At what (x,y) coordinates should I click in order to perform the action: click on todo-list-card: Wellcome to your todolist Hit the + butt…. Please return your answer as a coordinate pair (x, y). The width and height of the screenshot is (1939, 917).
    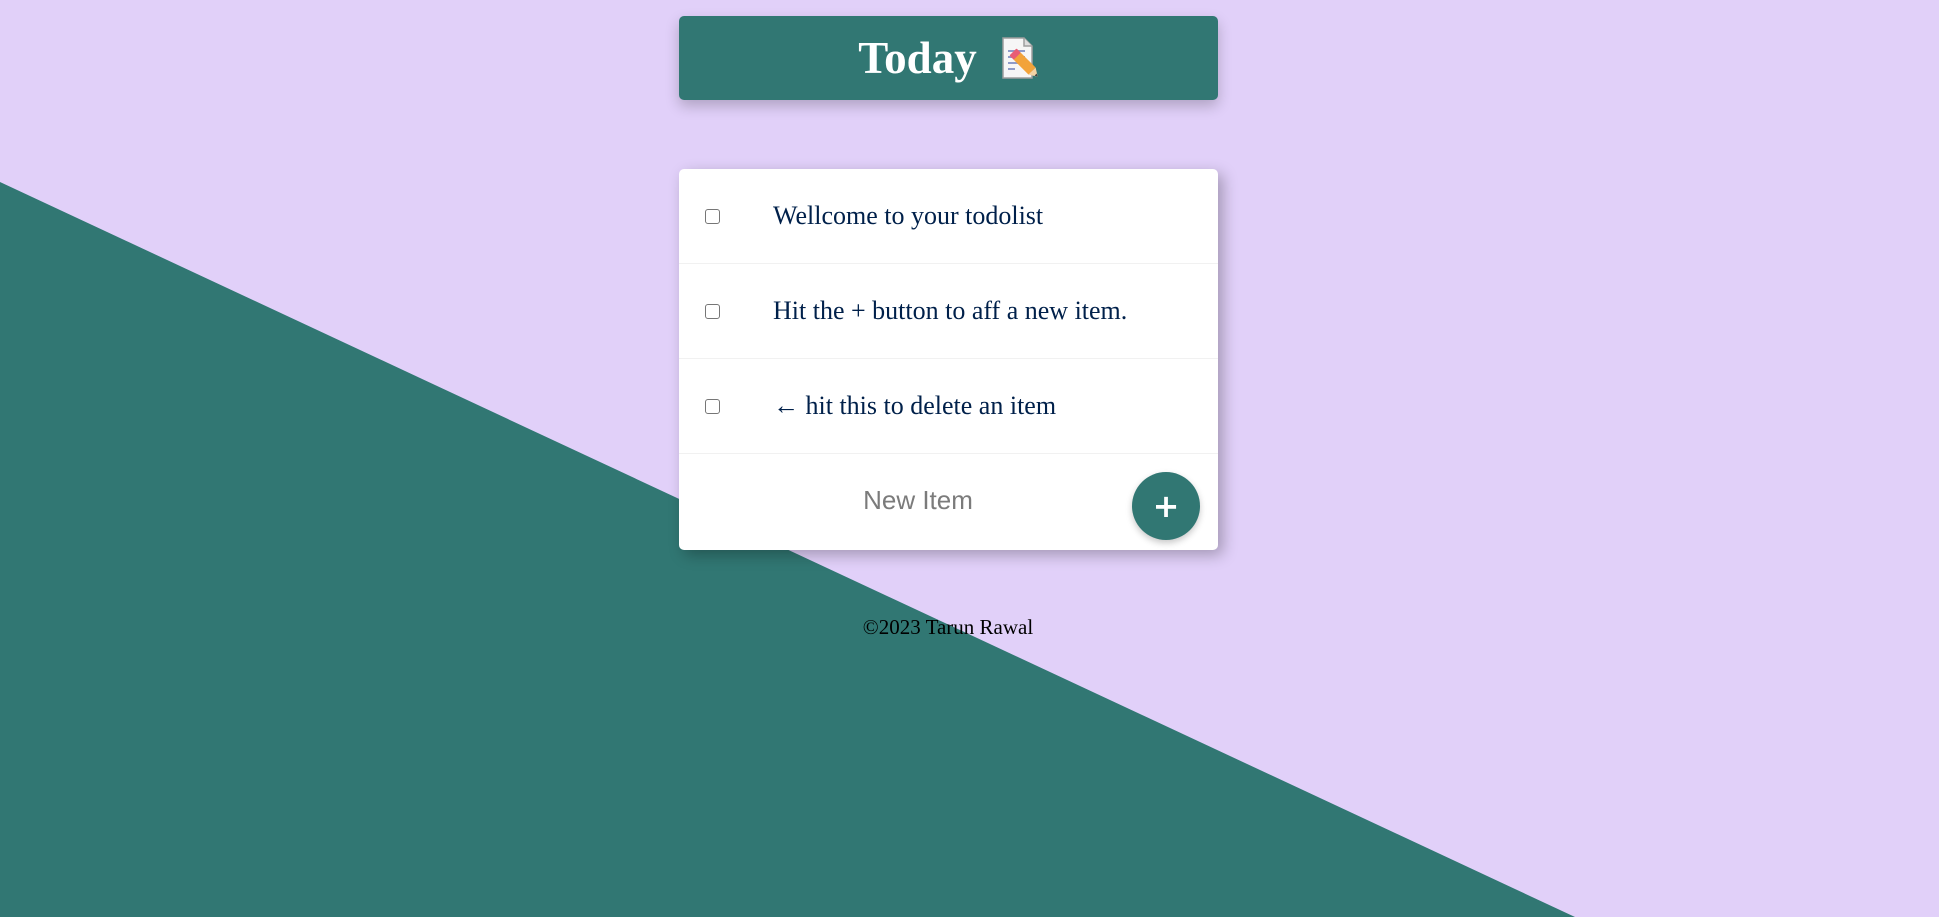
    Looking at the image, I should click on (948, 359).